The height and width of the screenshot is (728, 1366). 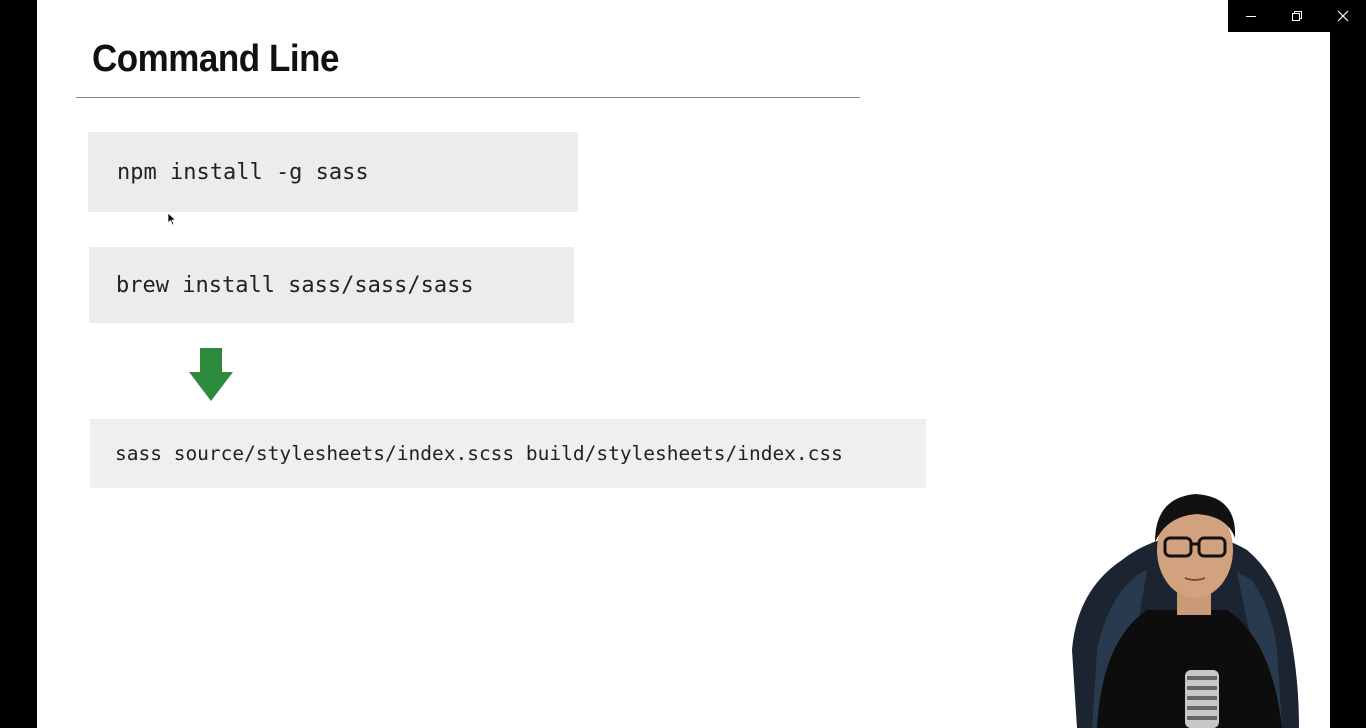 What do you see at coordinates (172, 219) in the screenshot?
I see `mouse-cursor-icon` at bounding box center [172, 219].